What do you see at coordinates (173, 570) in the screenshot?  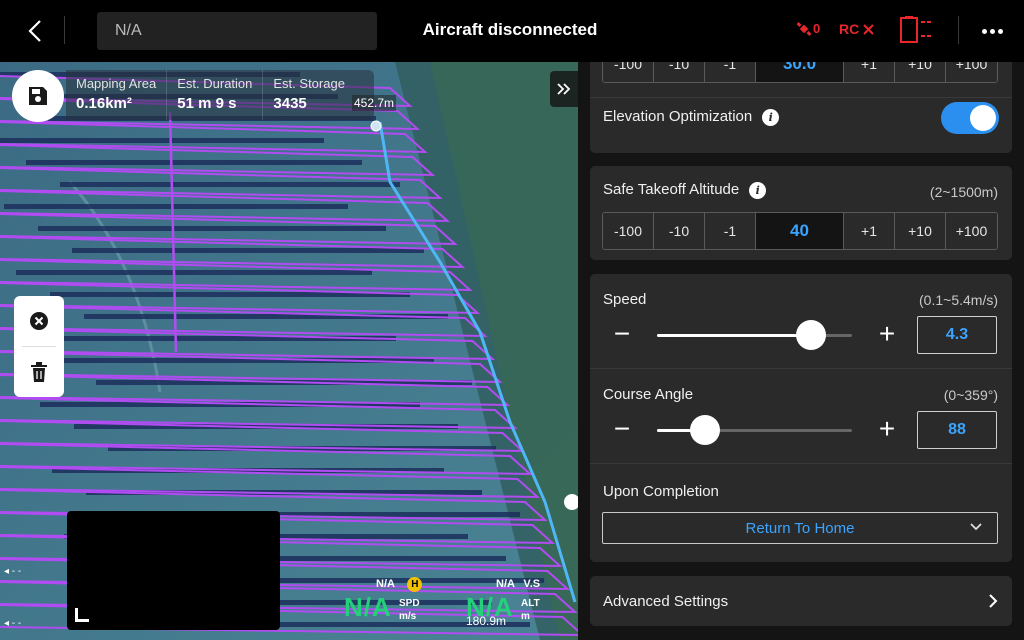 I see `camera-preview` at bounding box center [173, 570].